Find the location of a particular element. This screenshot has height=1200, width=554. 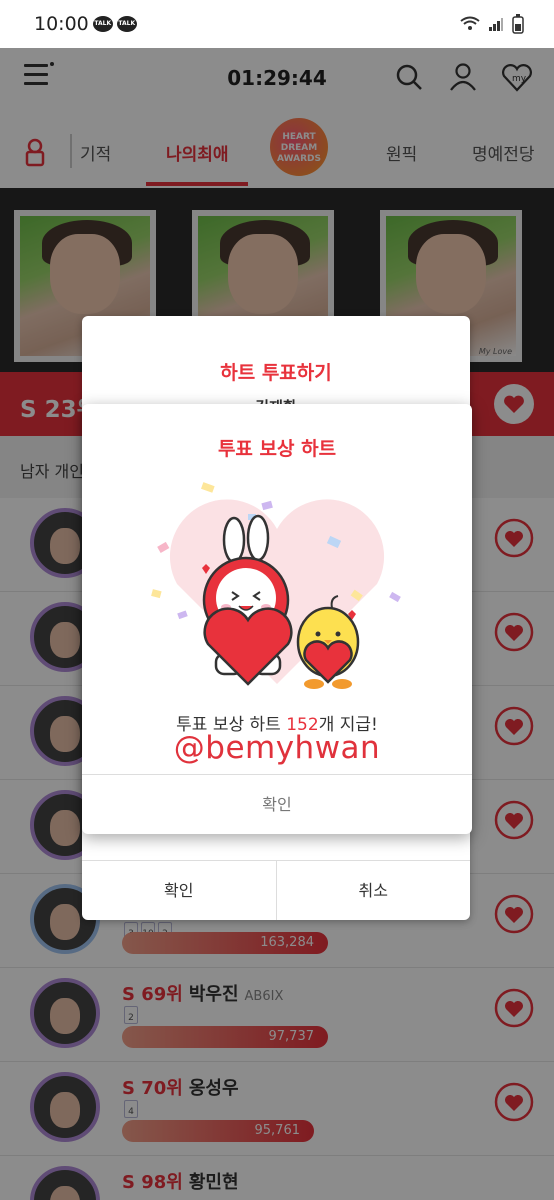

battery-icon is located at coordinates (518, 24).